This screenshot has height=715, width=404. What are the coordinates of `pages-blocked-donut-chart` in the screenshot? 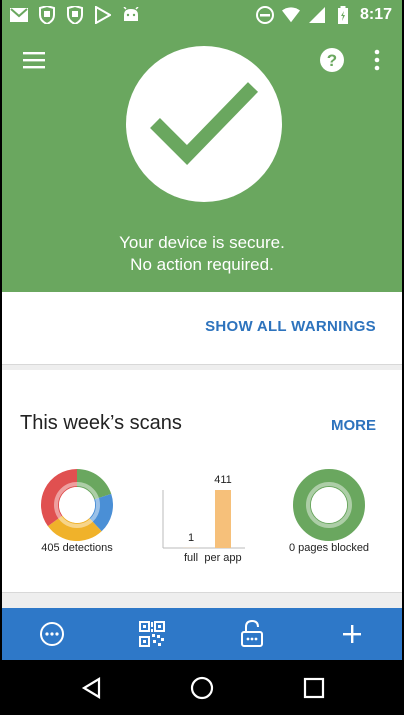 It's located at (329, 505).